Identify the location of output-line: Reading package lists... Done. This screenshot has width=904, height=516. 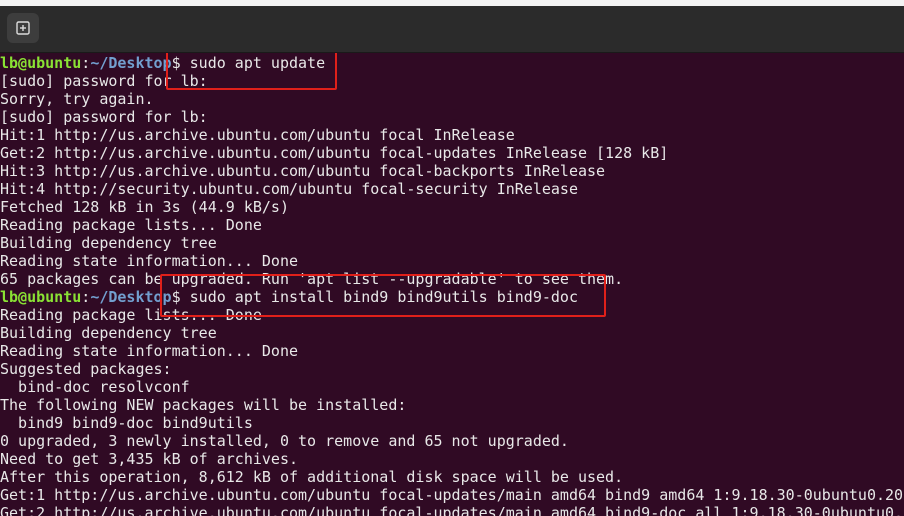
(131, 225).